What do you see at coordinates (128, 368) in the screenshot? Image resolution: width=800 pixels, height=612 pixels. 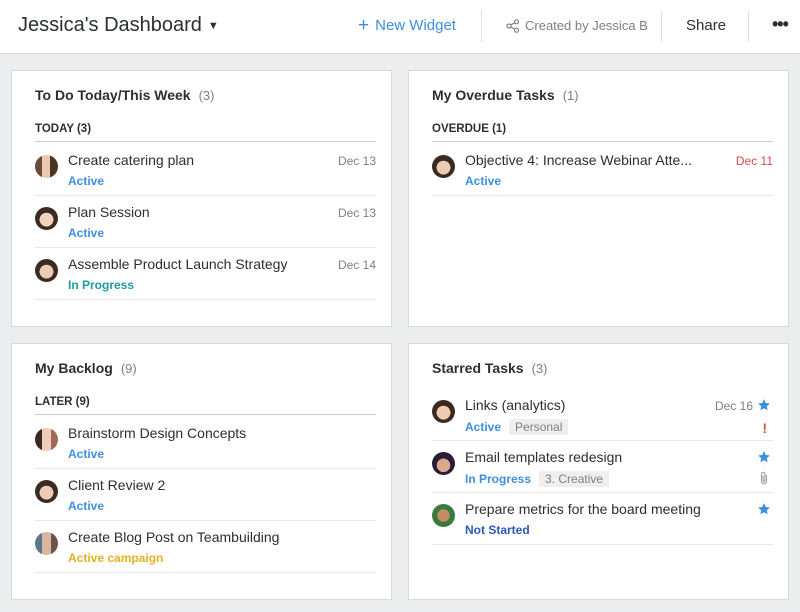 I see `widget-count: (9)` at bounding box center [128, 368].